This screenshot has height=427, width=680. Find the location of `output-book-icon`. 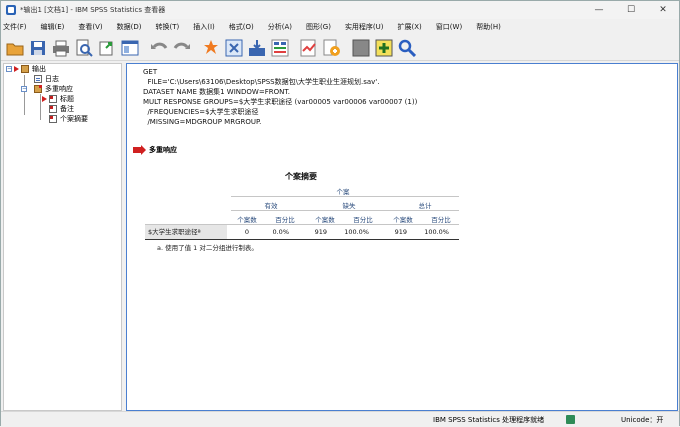

output-book-icon is located at coordinates (25, 69).